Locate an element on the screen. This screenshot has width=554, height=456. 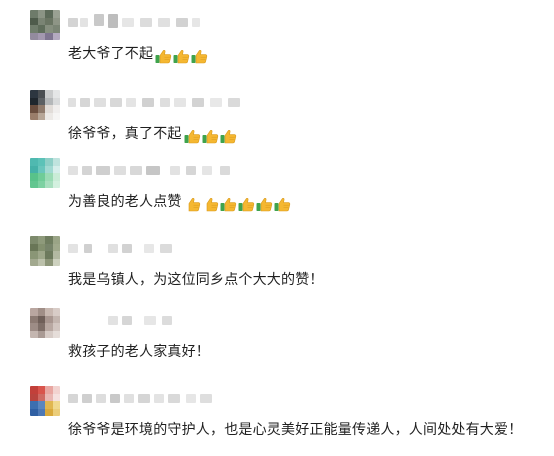
comment-text: 我是乌镇人，为这位同乡点个大大的赞！ is located at coordinates (196, 280).